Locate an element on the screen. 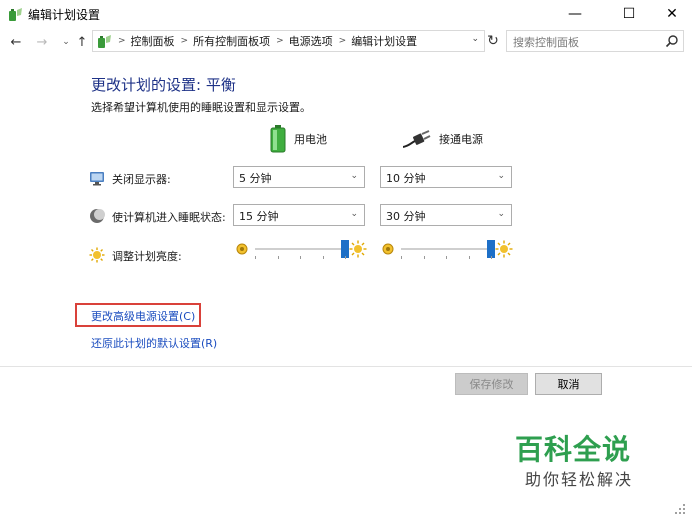  battery-column-header: 用电池 is located at coordinates (298, 139).